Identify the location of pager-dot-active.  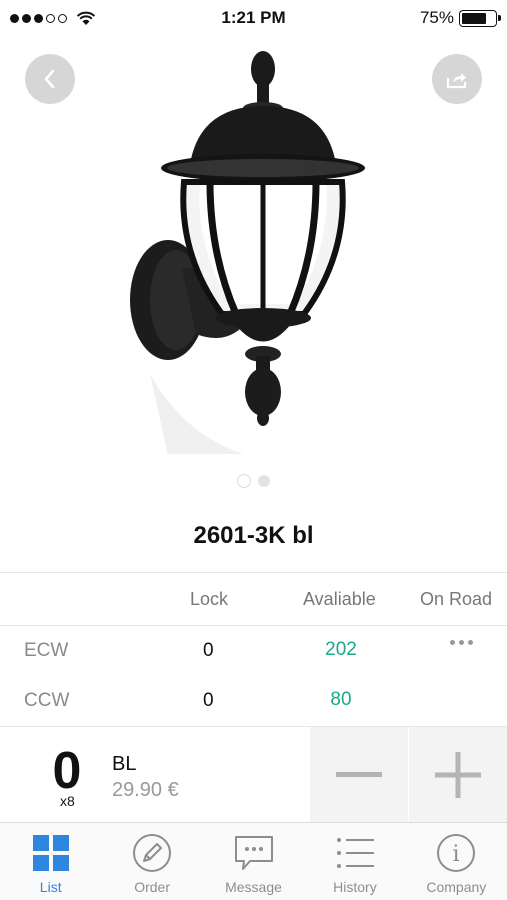
(243, 481).